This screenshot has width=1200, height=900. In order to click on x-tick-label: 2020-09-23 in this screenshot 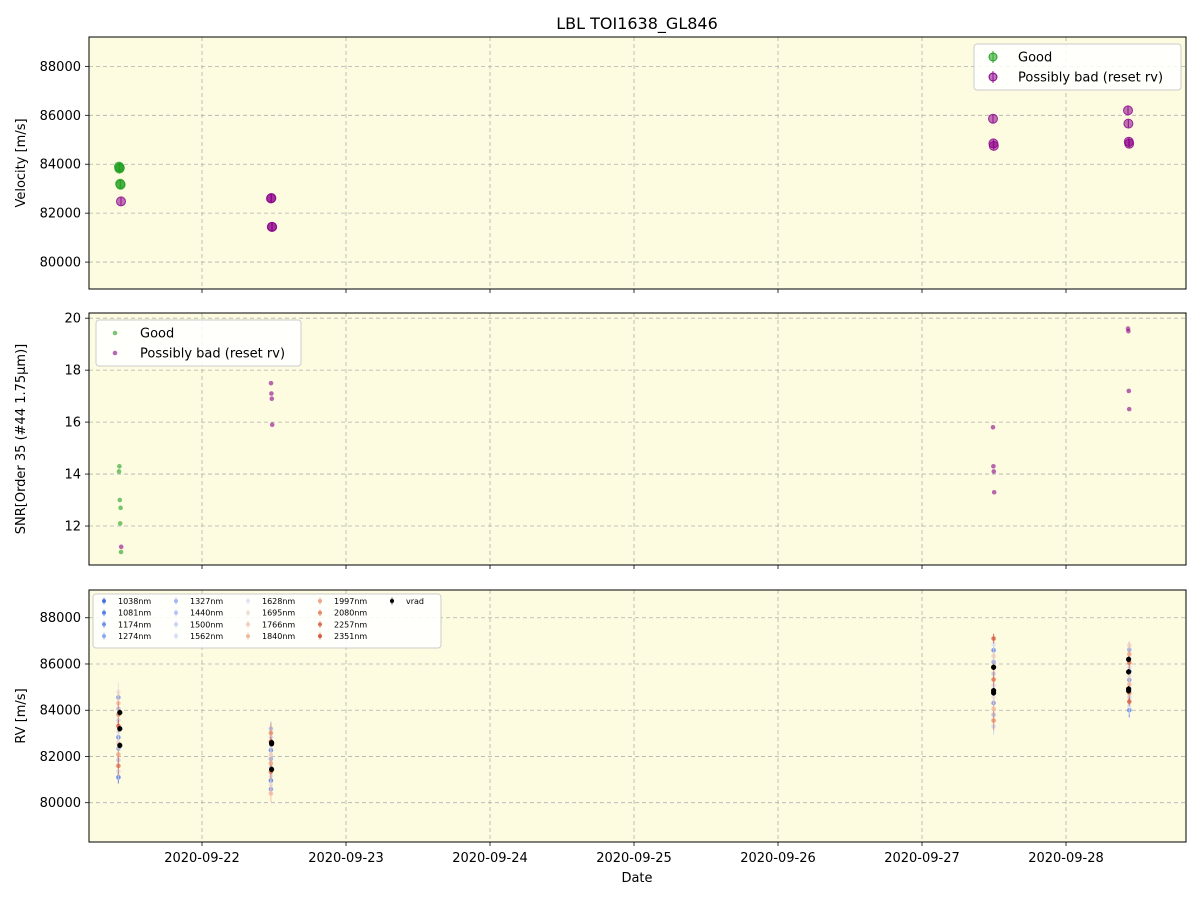, I will do `click(346, 858)`.